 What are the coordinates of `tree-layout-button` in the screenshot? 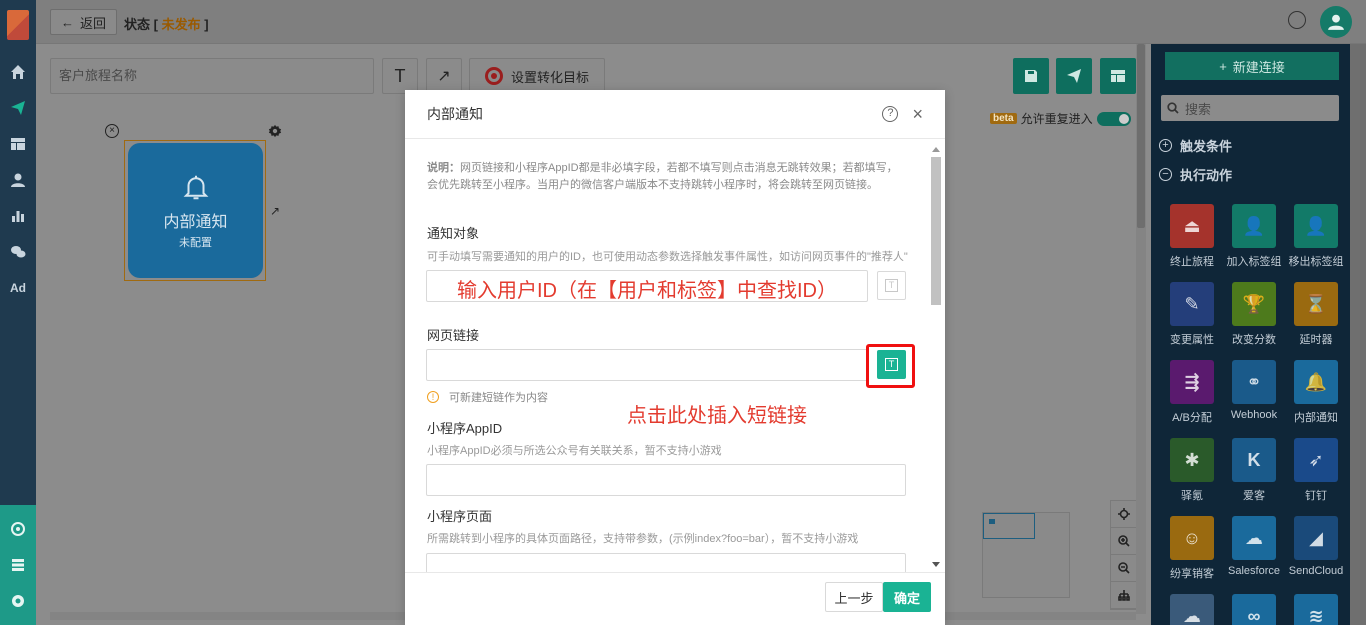 It's located at (1124, 595).